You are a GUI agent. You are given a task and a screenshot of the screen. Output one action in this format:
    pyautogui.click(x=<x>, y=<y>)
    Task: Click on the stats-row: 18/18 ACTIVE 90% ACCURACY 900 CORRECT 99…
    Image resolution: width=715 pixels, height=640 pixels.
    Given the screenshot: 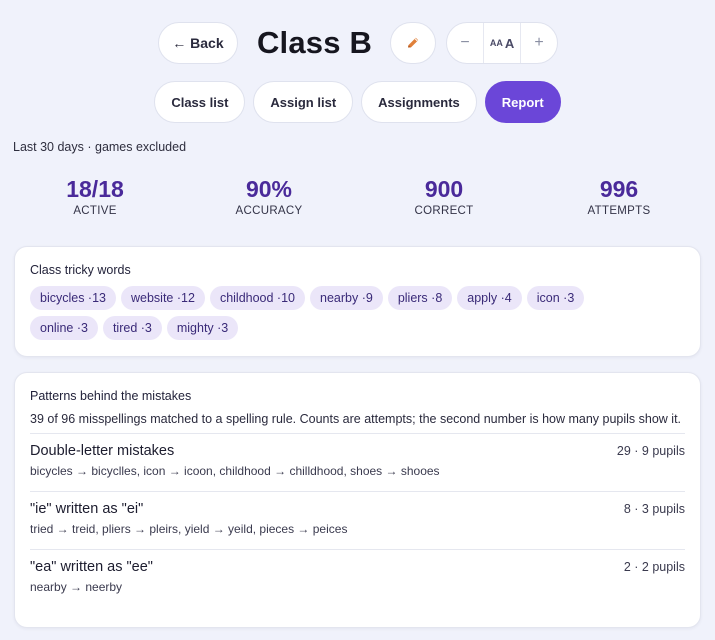 What is the action you would take?
    pyautogui.click(x=357, y=199)
    